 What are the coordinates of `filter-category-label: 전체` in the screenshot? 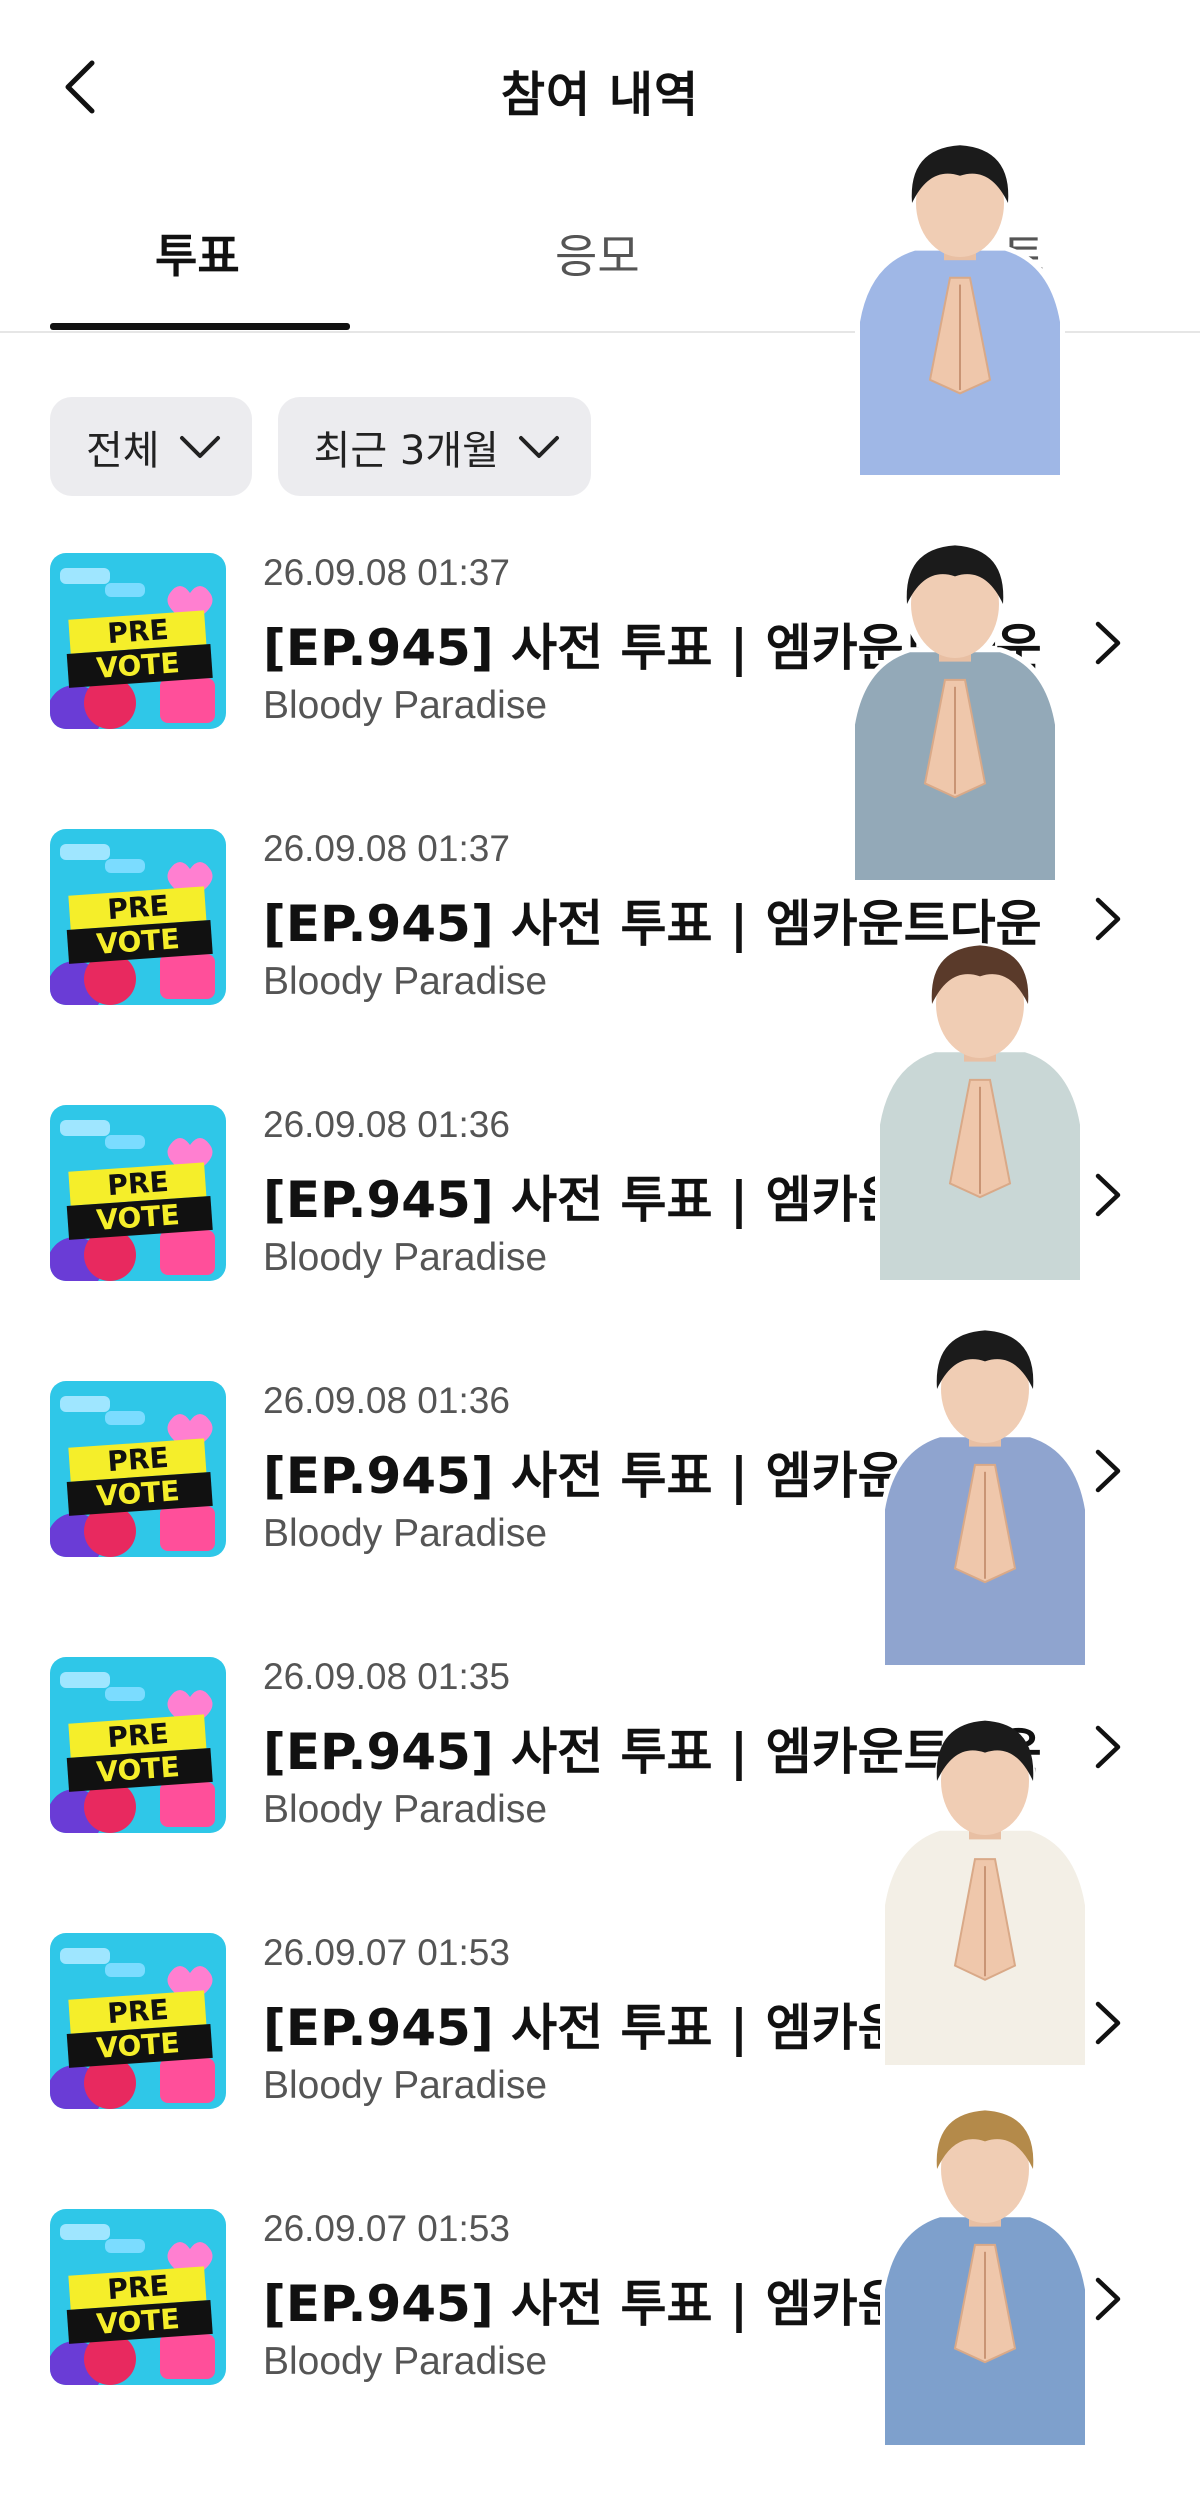 It's located at (123, 450).